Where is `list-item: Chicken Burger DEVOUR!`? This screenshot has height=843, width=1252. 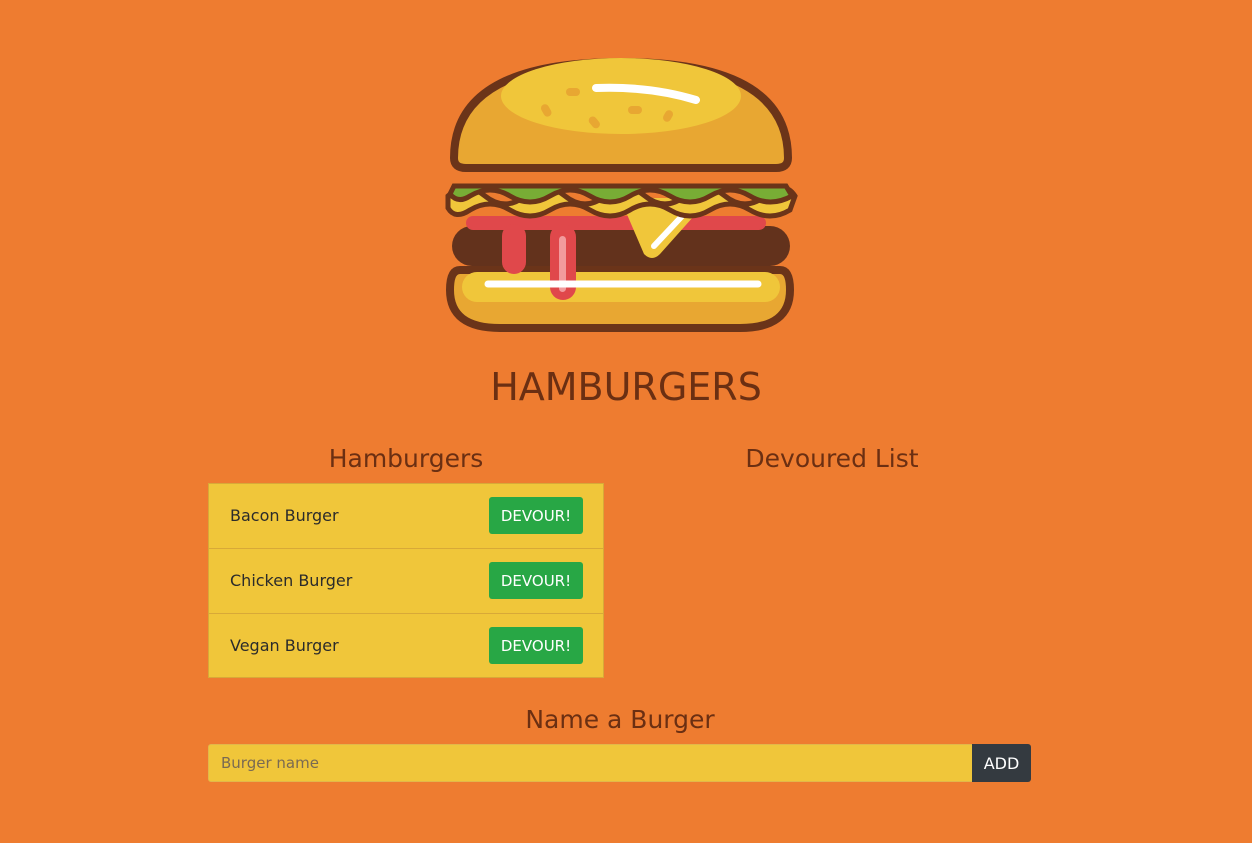
list-item: Chicken Burger DEVOUR! is located at coordinates (406, 581).